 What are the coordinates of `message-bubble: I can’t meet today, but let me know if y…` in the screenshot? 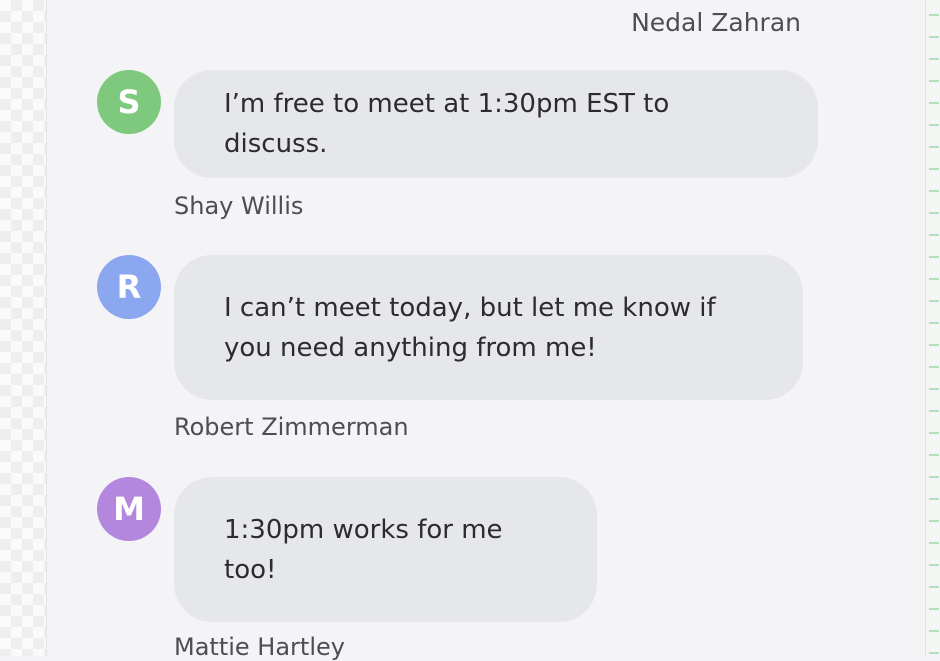 It's located at (488, 327).